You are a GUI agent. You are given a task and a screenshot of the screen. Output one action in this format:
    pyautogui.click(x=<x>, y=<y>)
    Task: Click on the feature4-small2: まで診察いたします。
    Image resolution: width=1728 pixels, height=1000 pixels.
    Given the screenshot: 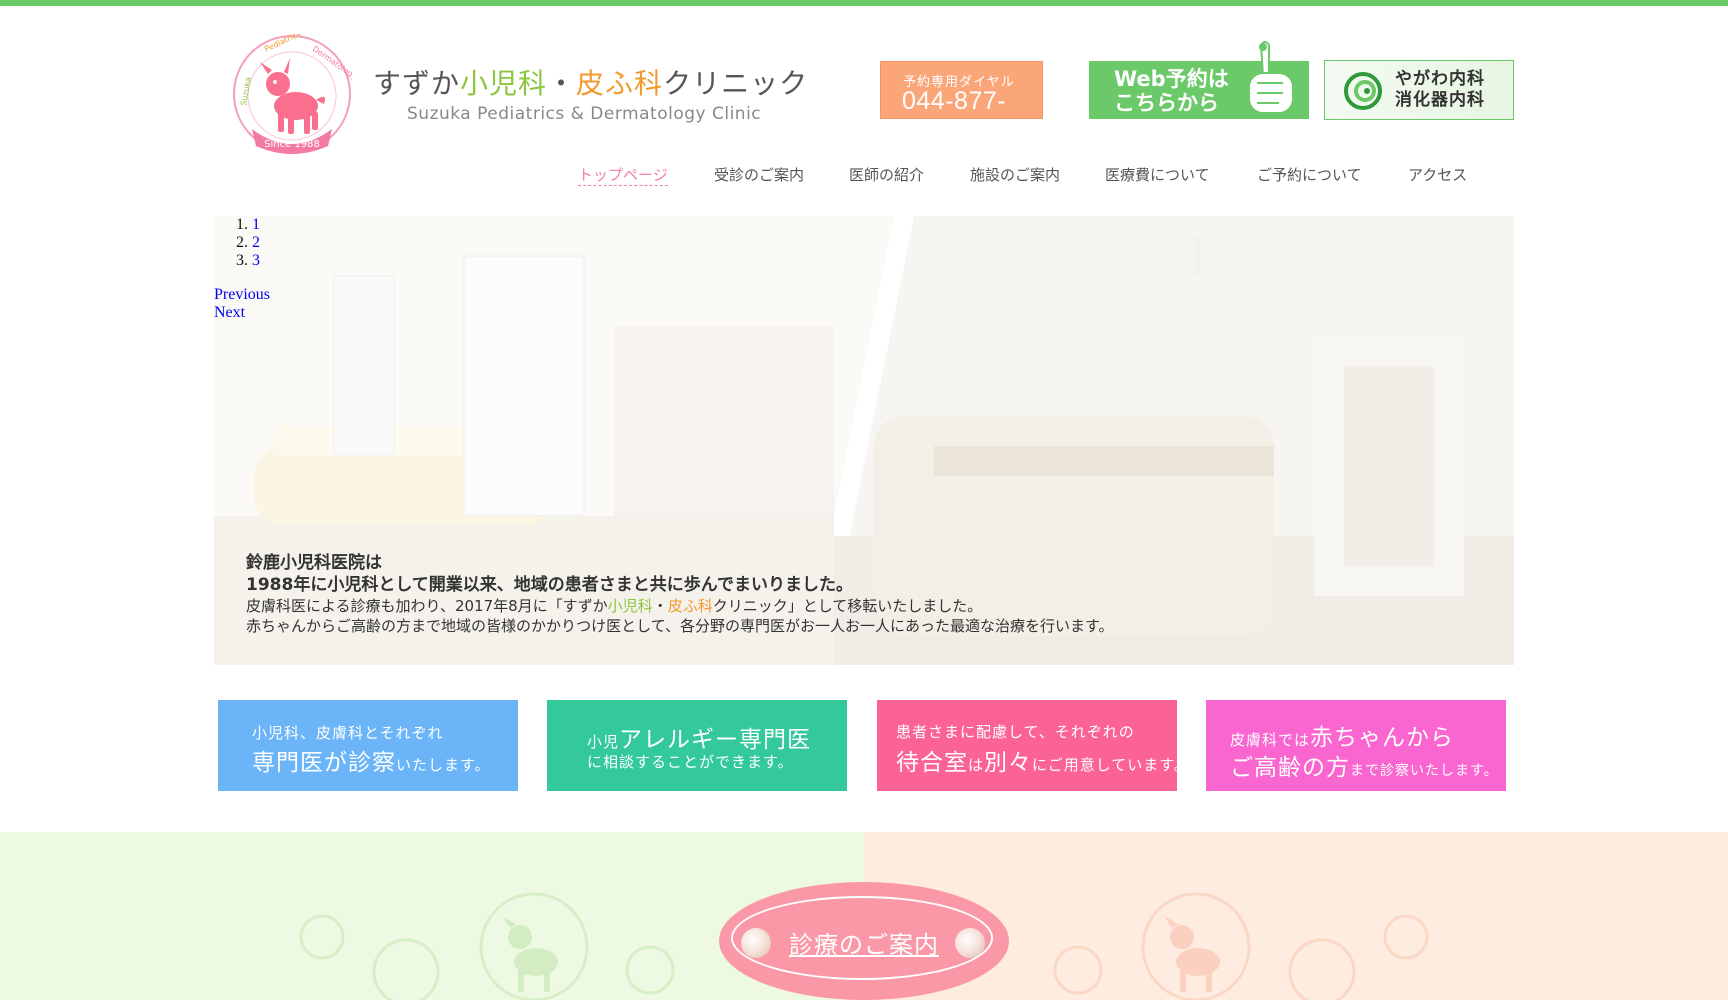 What is the action you would take?
    pyautogui.click(x=1424, y=771)
    